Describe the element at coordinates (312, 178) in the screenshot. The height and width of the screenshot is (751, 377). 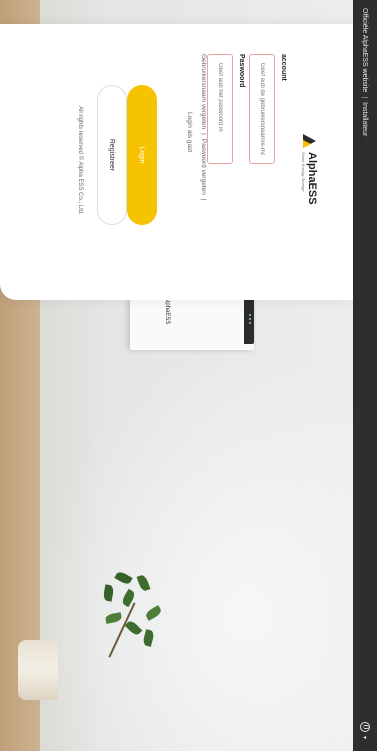
I see `brand-name: AlphaESS` at that location.